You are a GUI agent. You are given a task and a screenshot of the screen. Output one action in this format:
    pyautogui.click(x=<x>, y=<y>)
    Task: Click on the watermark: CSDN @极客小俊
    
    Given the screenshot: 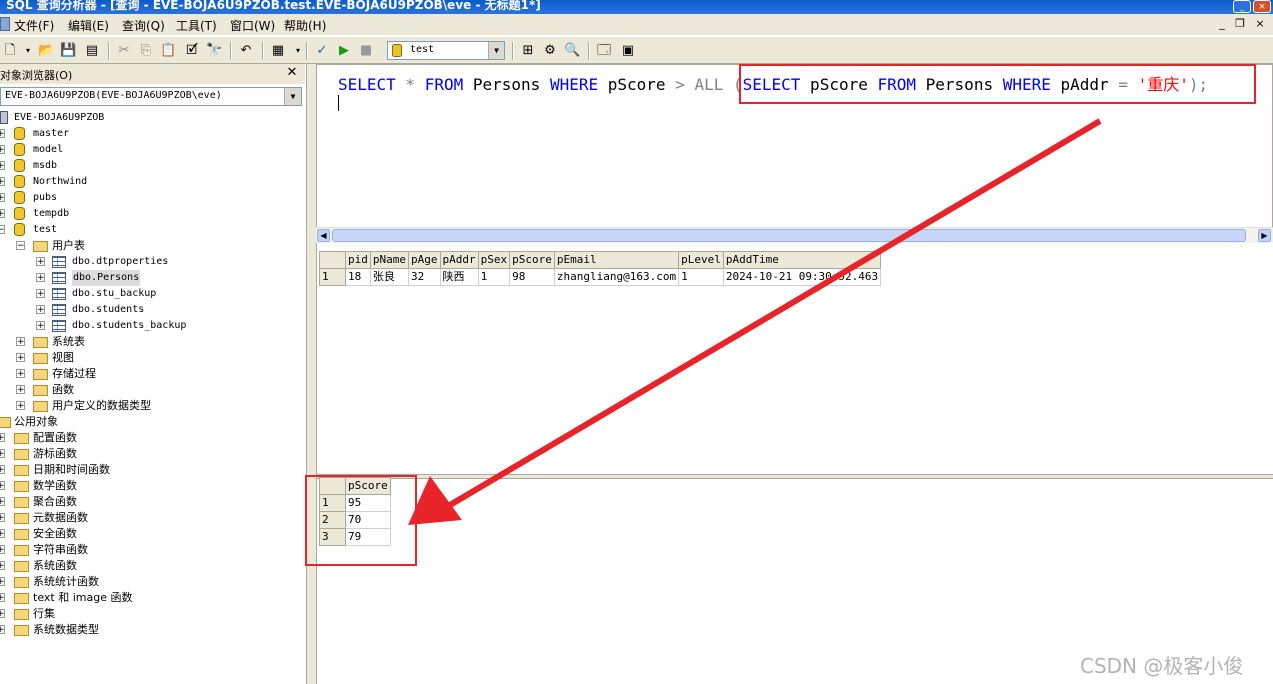 What is the action you would take?
    pyautogui.click(x=1162, y=666)
    